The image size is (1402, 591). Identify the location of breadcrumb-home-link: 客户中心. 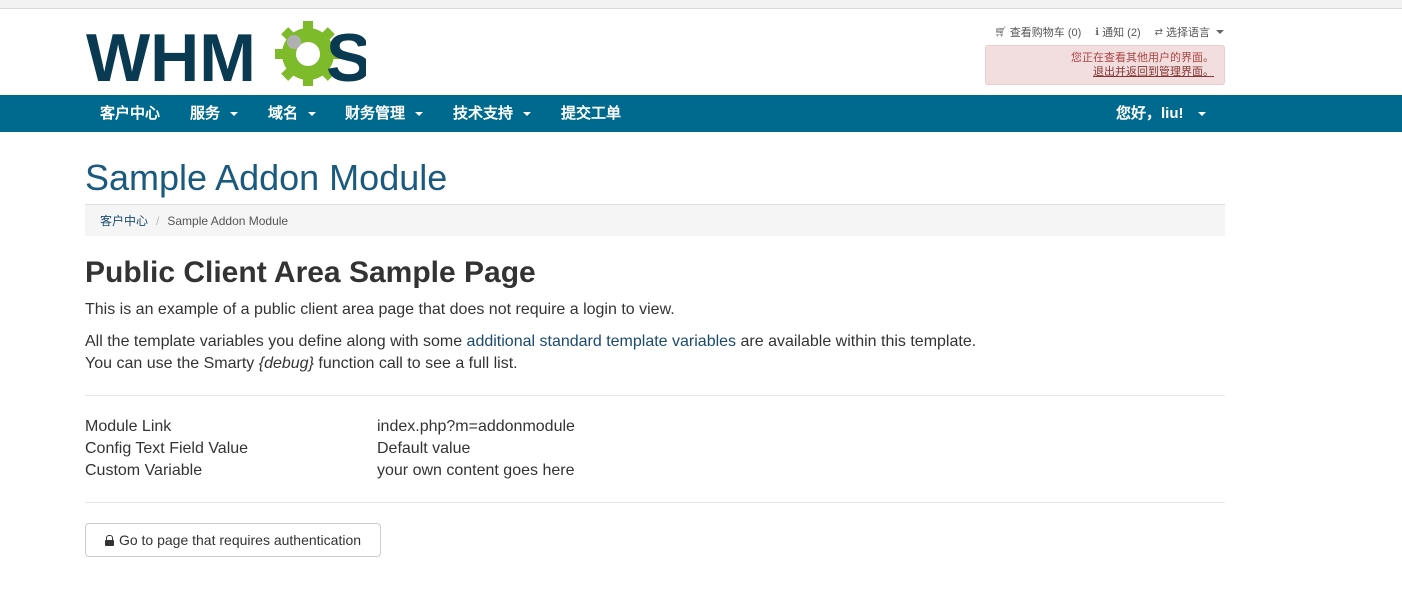
(124, 220).